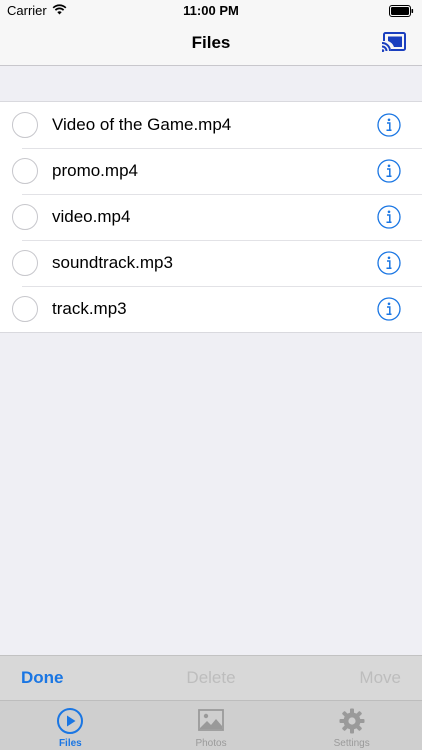  I want to click on tab-settings: Settings, so click(351, 725).